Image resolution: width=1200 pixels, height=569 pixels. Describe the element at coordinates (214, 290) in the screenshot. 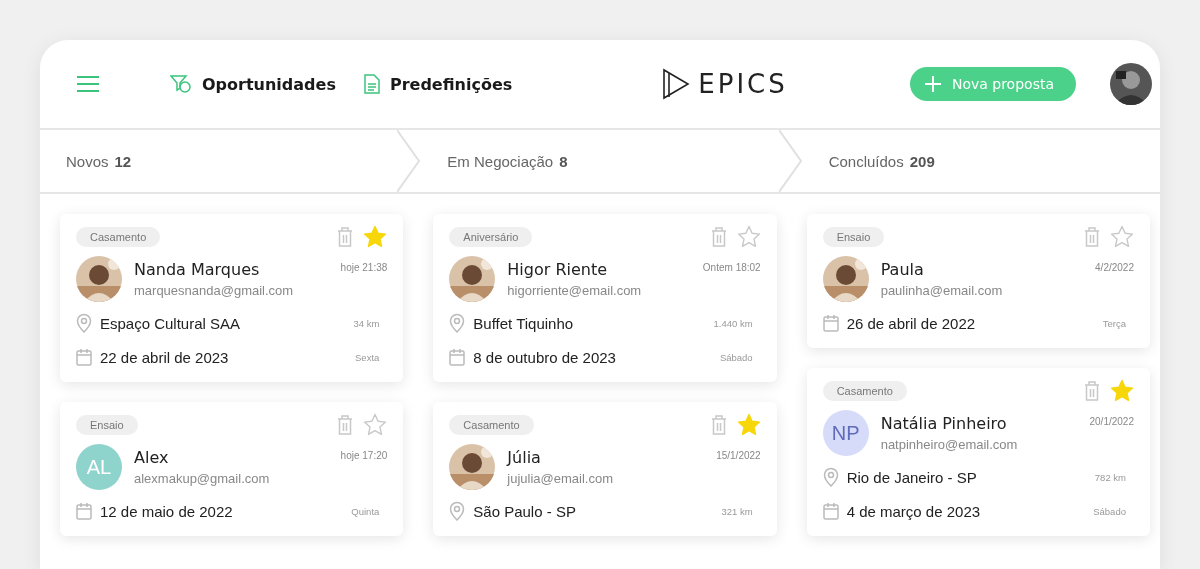

I see `client-email: marquesnanda@gmail.com` at that location.